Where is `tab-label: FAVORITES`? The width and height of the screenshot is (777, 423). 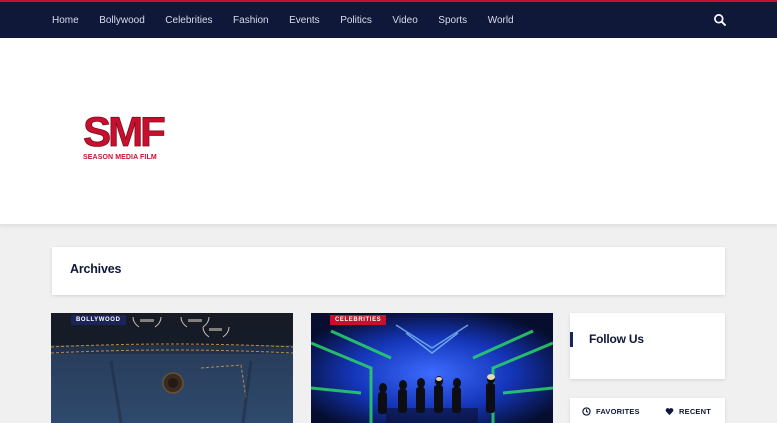
tab-label: FAVORITES is located at coordinates (618, 411).